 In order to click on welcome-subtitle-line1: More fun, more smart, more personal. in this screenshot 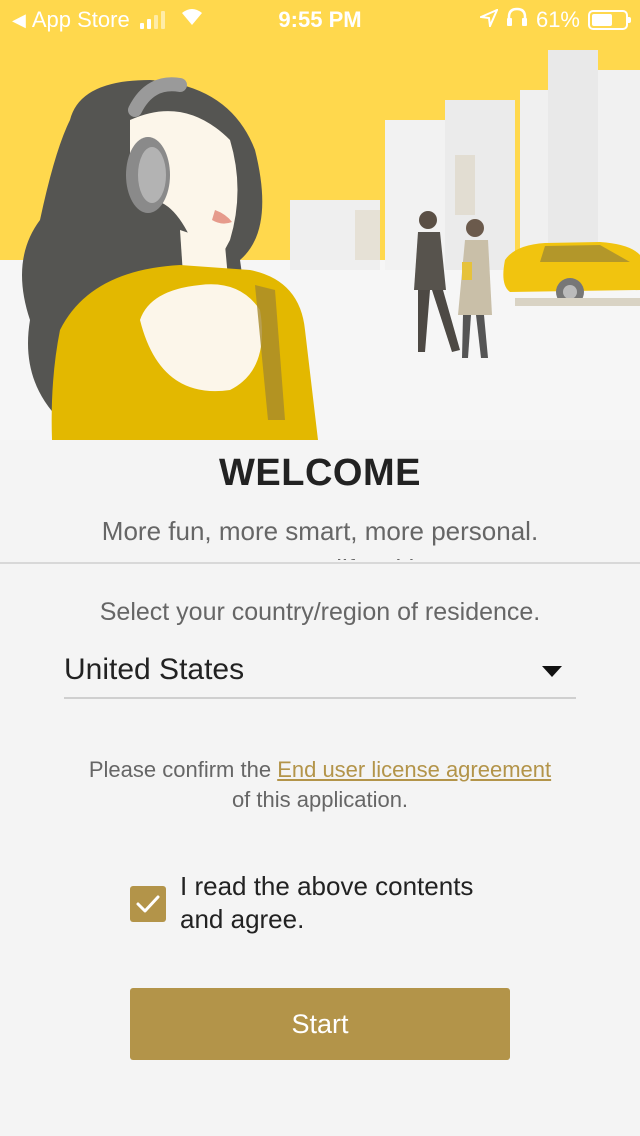, I will do `click(320, 531)`.